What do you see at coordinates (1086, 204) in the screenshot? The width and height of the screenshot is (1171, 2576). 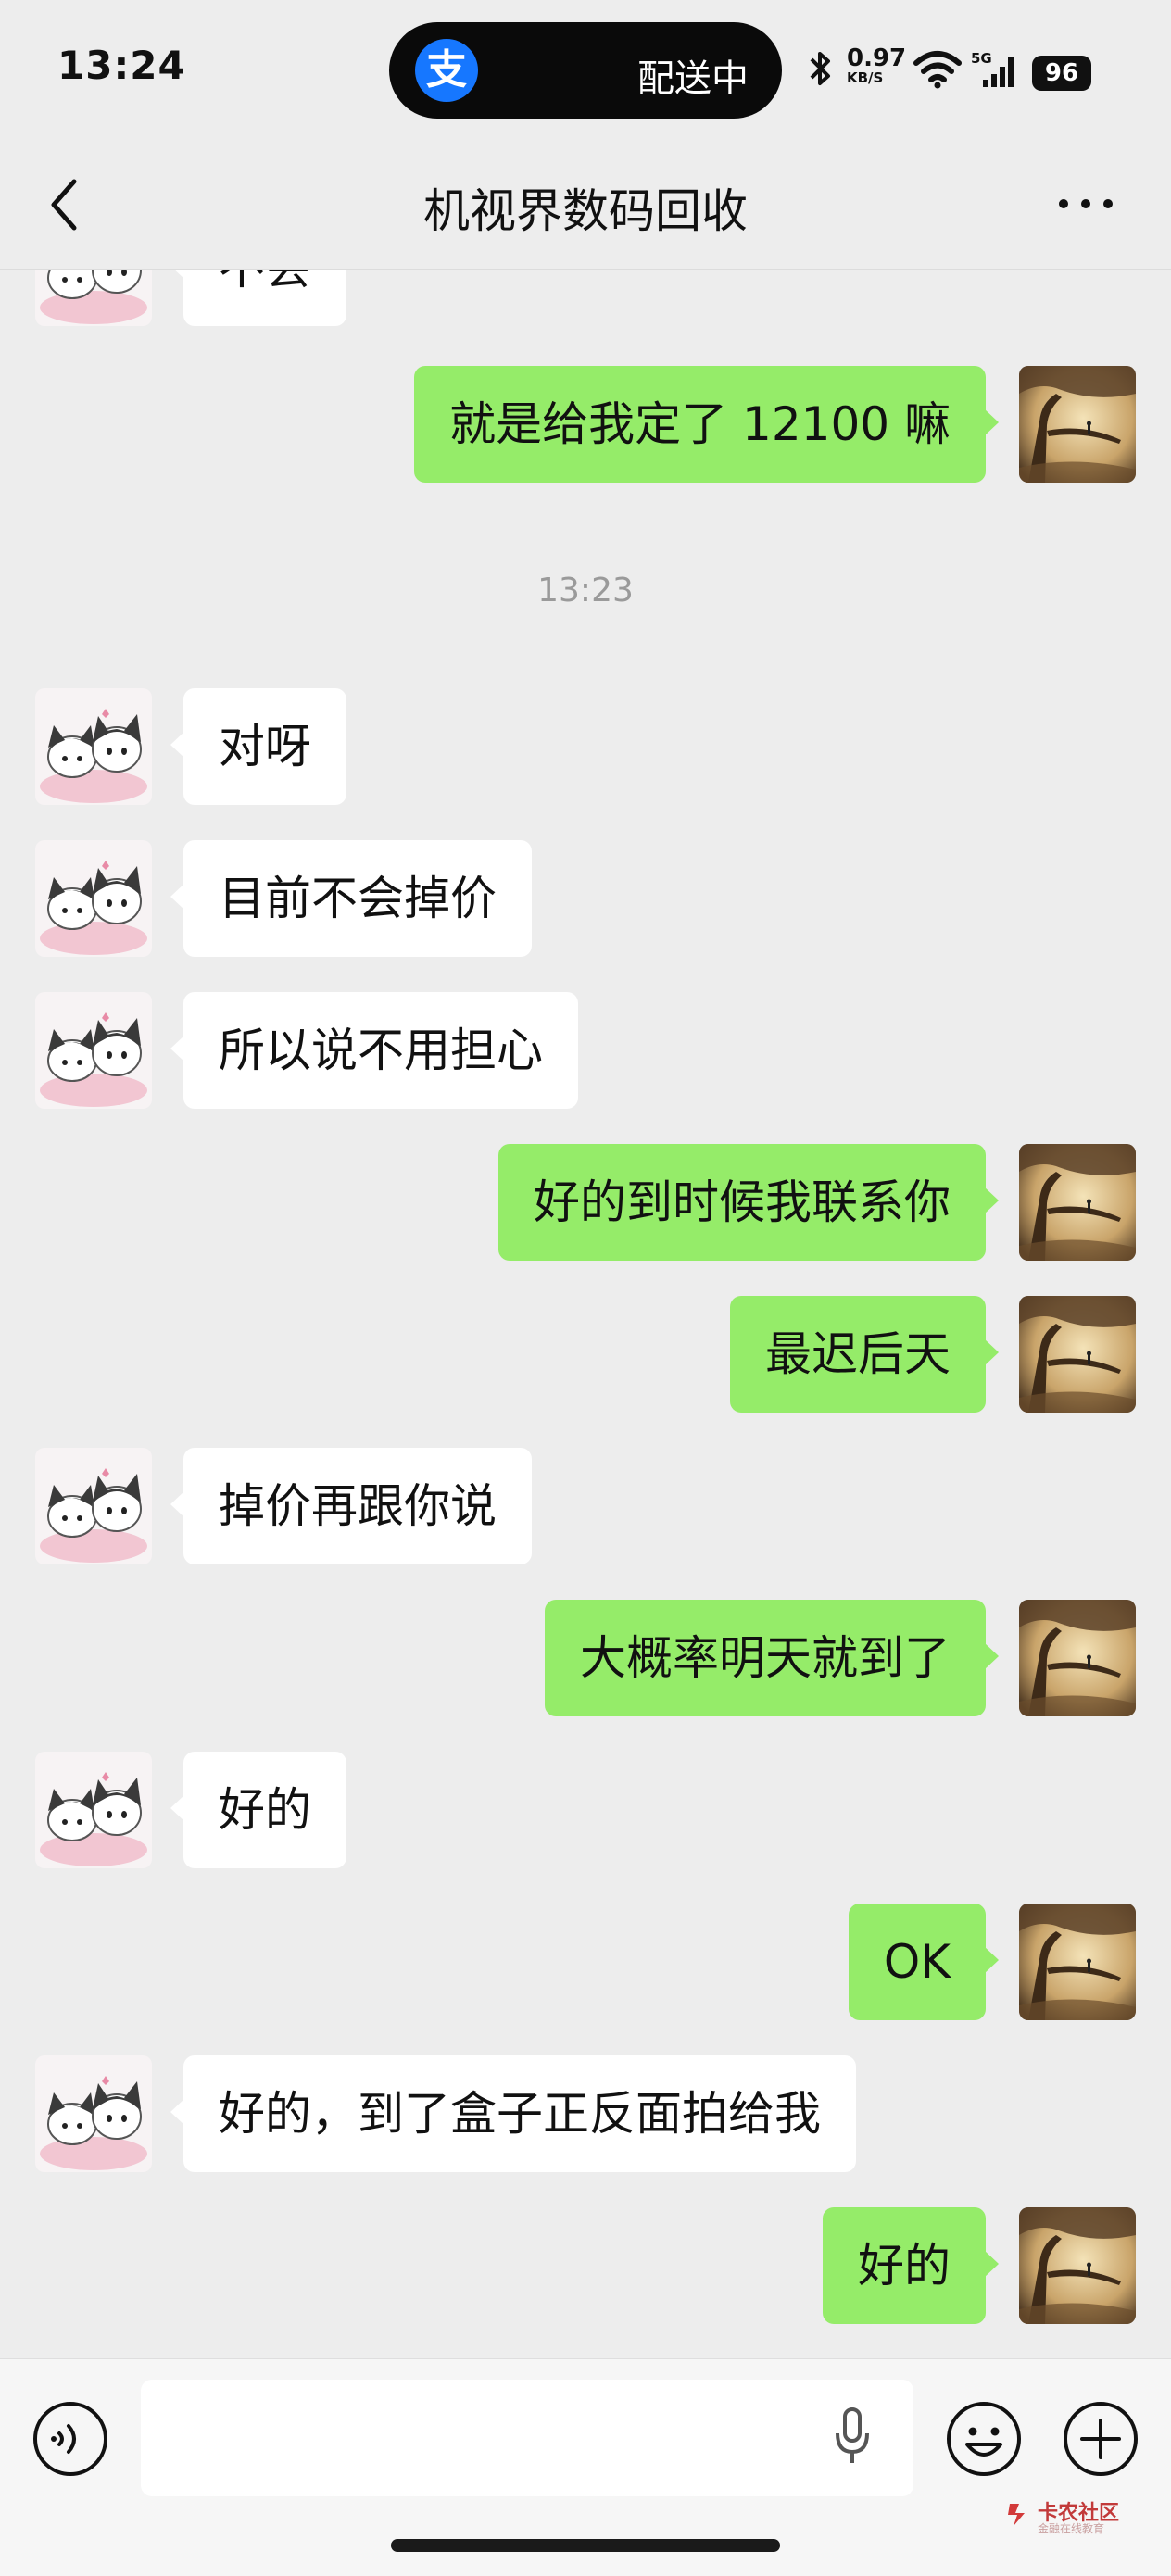 I see `more-options-button` at bounding box center [1086, 204].